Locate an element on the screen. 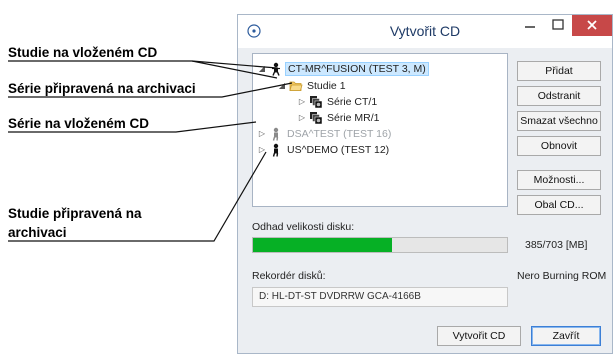 This screenshot has width=613, height=354. disk-size-progress-fill is located at coordinates (323, 245).